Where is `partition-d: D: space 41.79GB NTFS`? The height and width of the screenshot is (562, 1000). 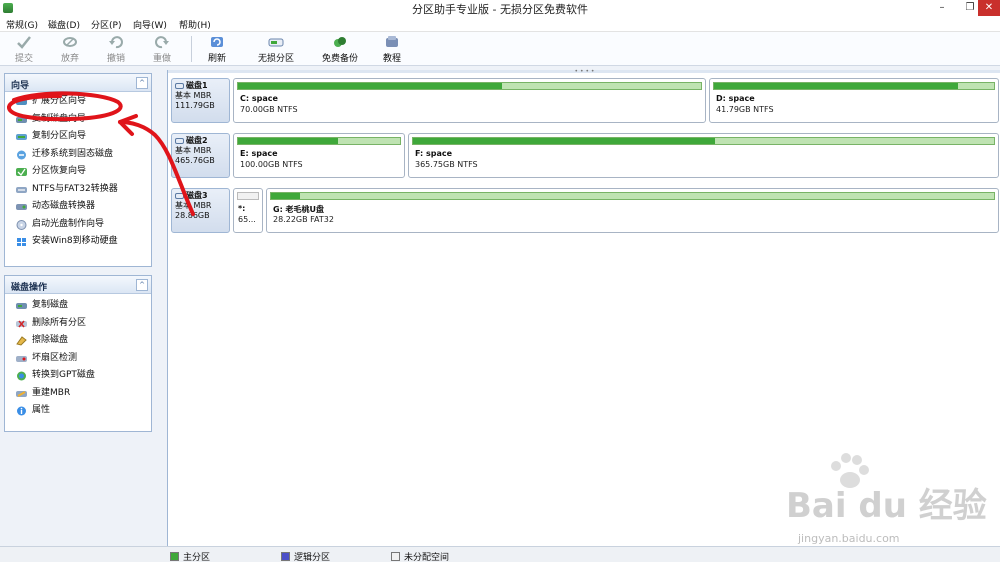
partition-d: D: space 41.79GB NTFS is located at coordinates (854, 100).